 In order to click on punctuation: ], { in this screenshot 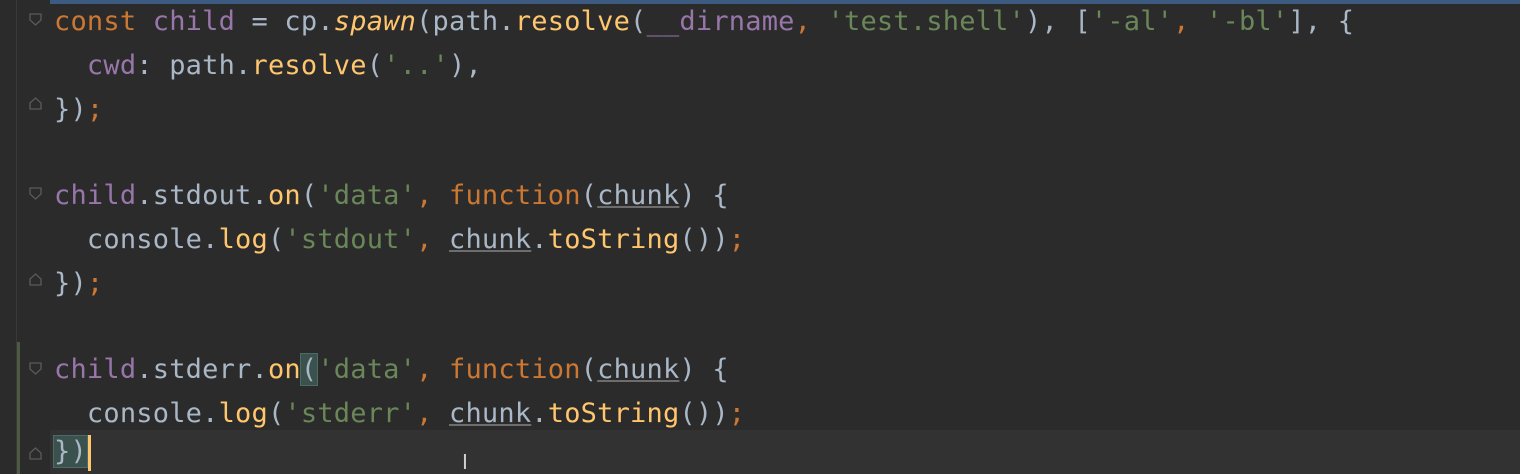, I will do `click(1321, 21)`.